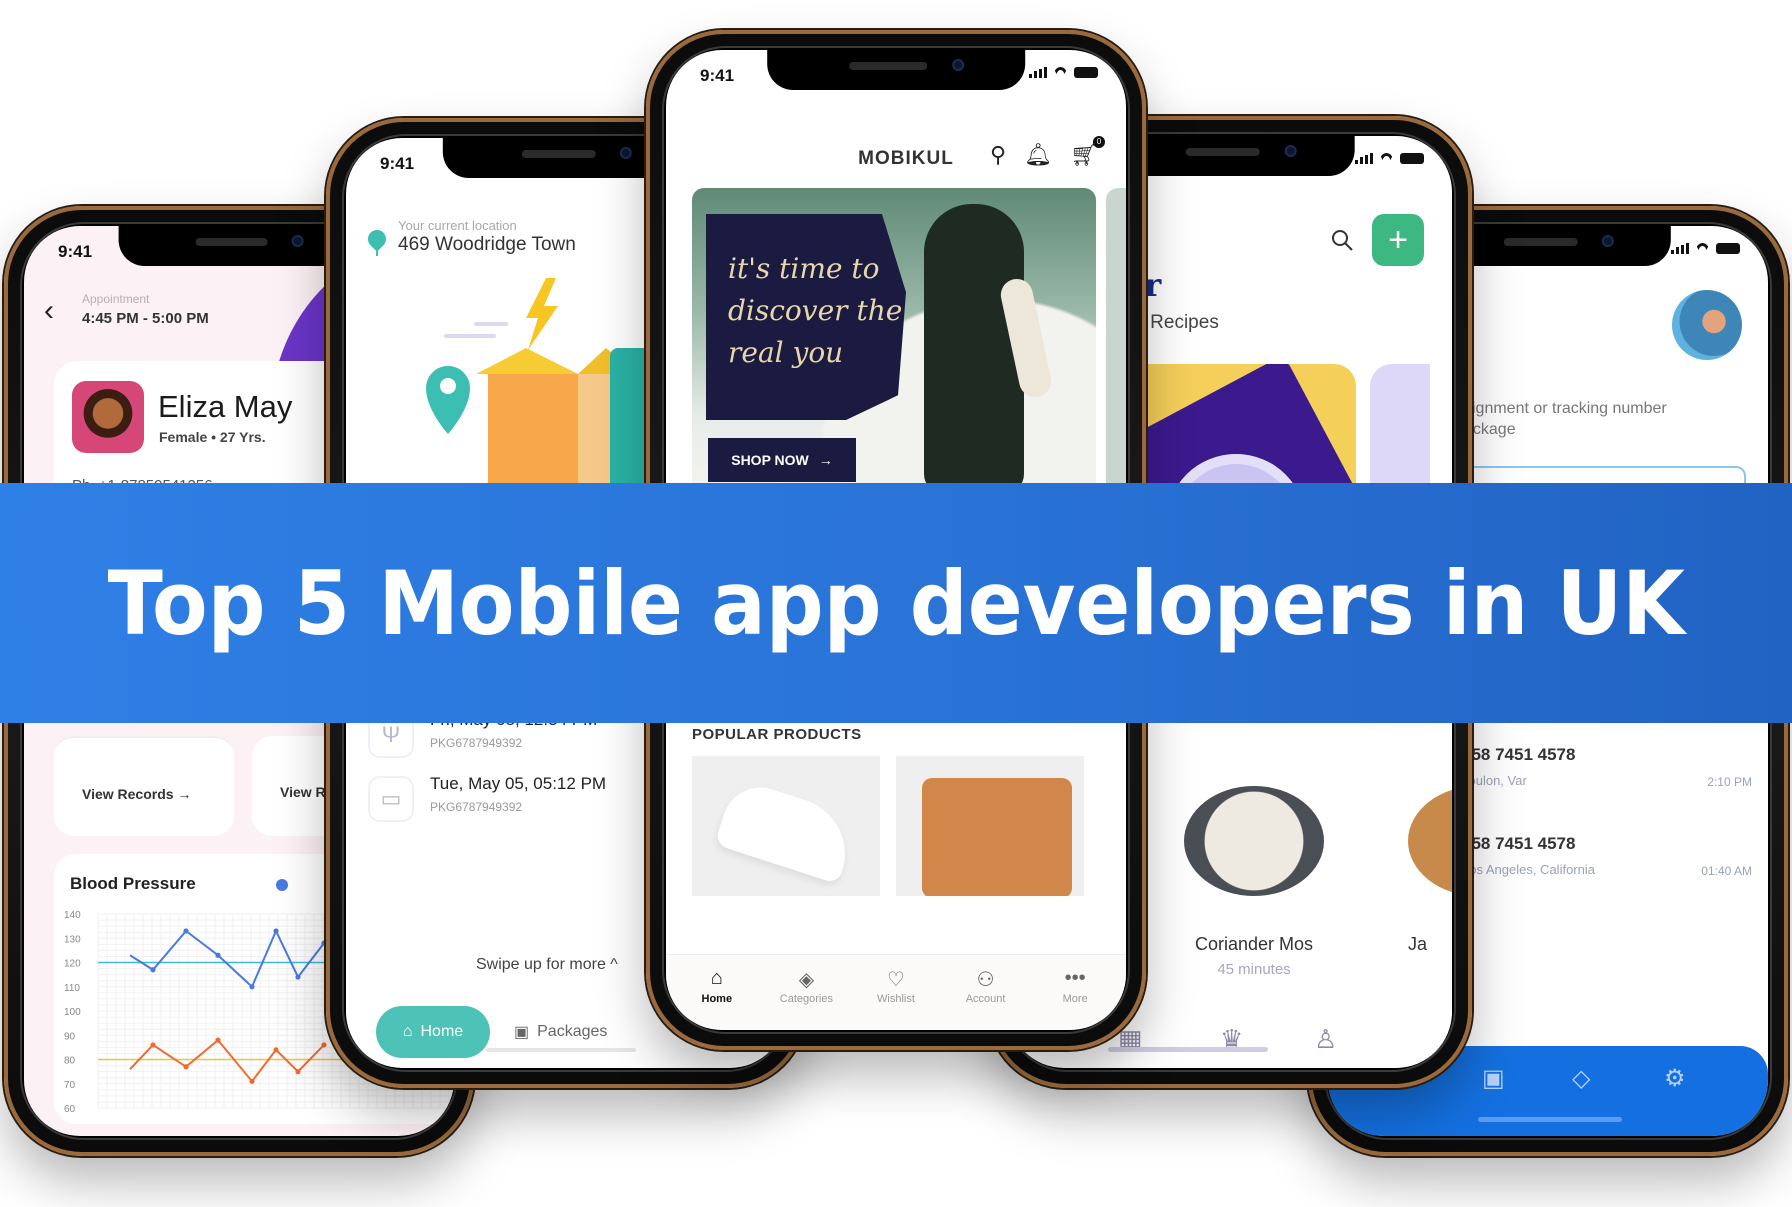  What do you see at coordinates (212, 437) in the screenshot?
I see `patient-meta: Female • 27 Yrs.` at bounding box center [212, 437].